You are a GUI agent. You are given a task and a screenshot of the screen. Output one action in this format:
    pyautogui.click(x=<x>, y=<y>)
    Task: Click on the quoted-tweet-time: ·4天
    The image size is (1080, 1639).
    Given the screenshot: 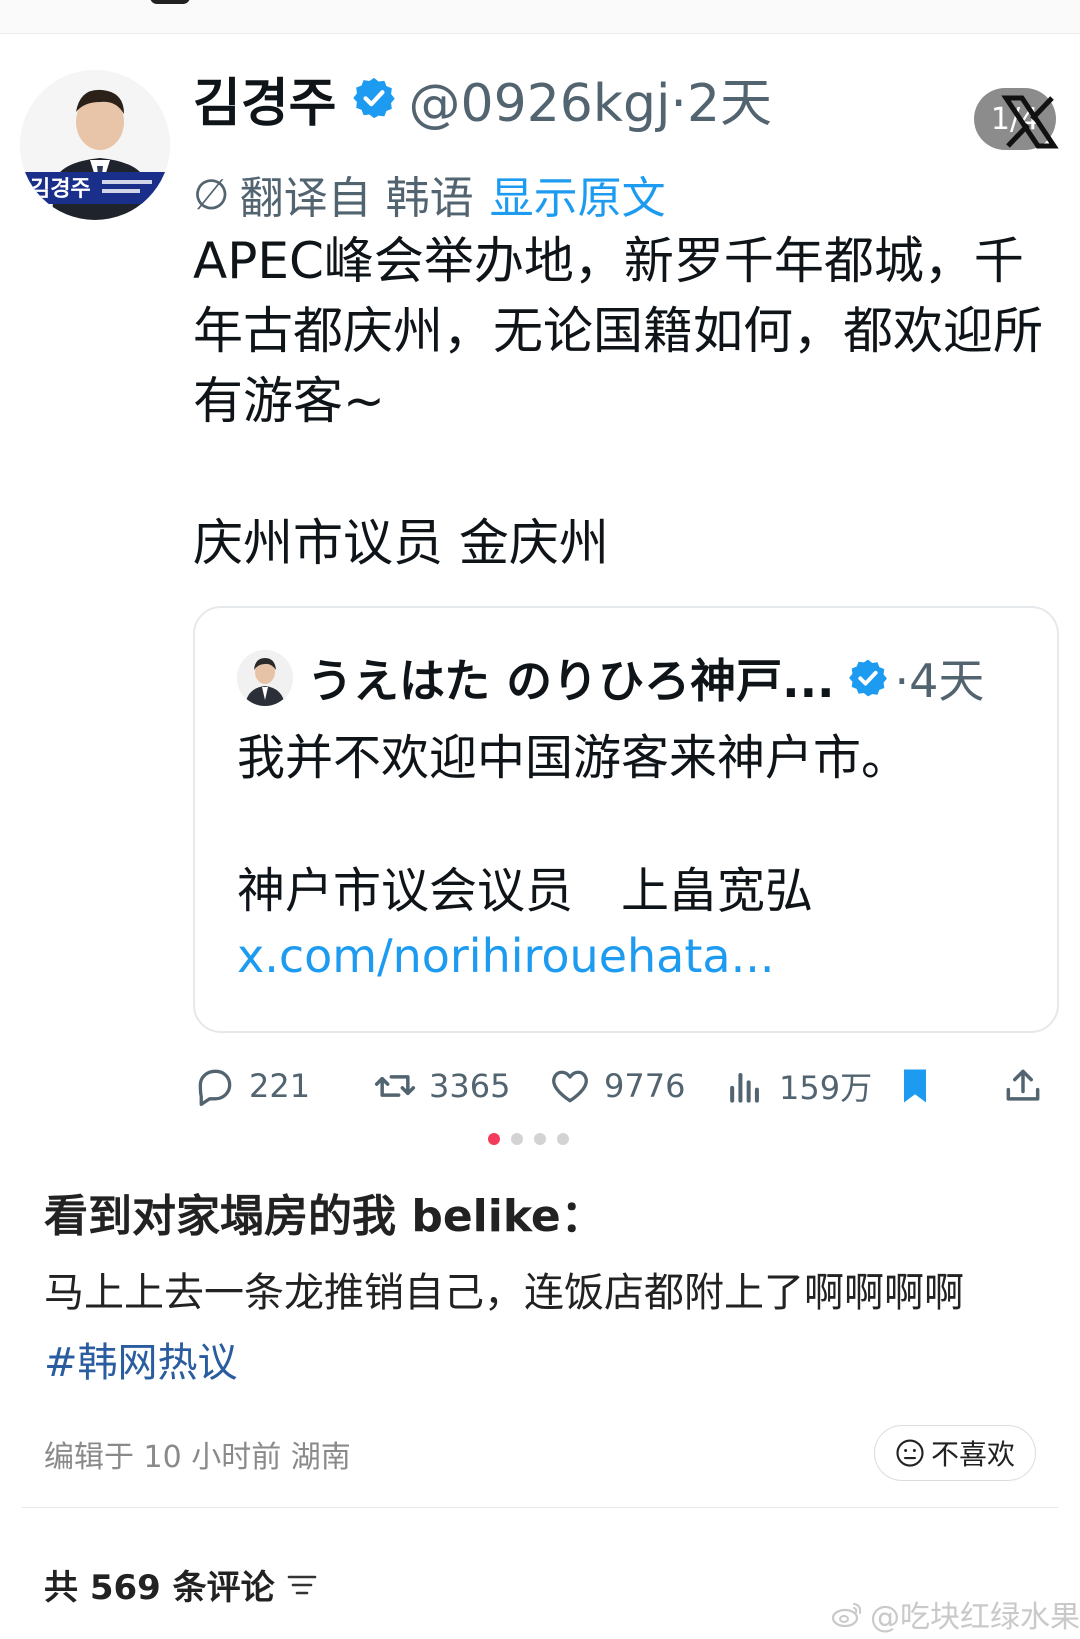 What is the action you would take?
    pyautogui.click(x=939, y=681)
    